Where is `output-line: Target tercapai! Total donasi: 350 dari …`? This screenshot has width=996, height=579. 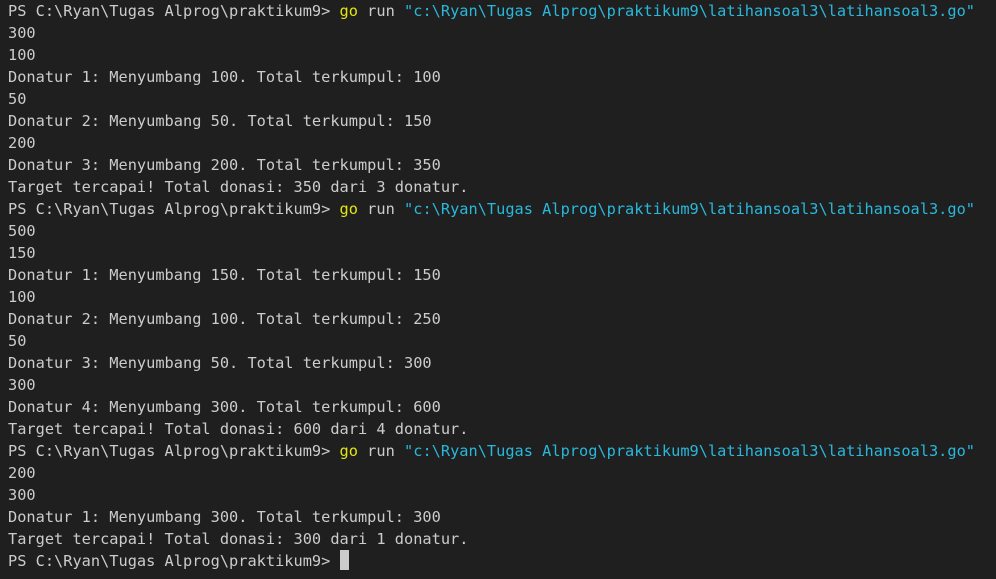 output-line: Target tercapai! Total donasi: 350 dari … is located at coordinates (238, 187).